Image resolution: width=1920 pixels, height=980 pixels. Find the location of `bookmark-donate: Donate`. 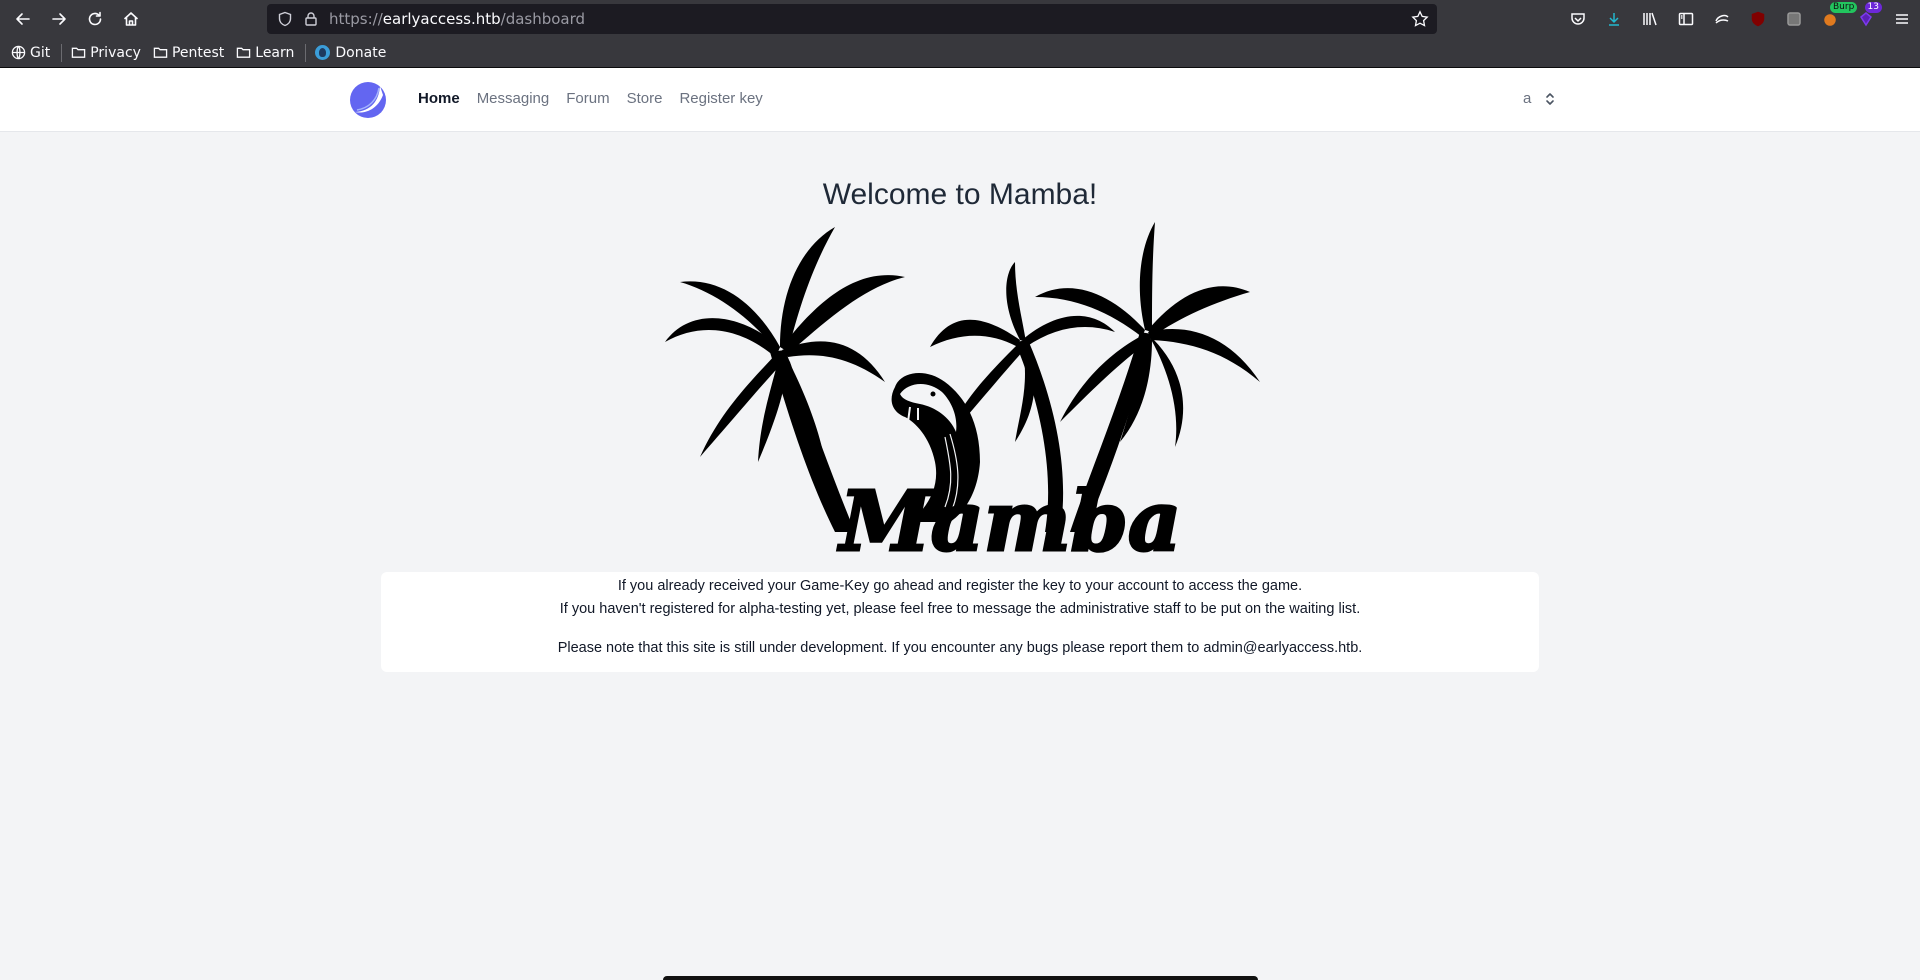

bookmark-donate: Donate is located at coordinates (350, 53).